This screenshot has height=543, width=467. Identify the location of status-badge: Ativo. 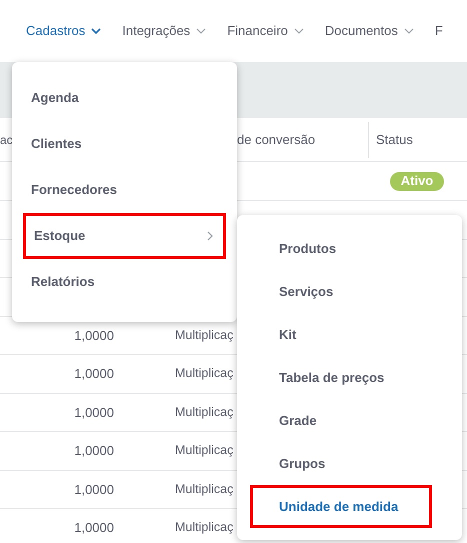
(417, 181).